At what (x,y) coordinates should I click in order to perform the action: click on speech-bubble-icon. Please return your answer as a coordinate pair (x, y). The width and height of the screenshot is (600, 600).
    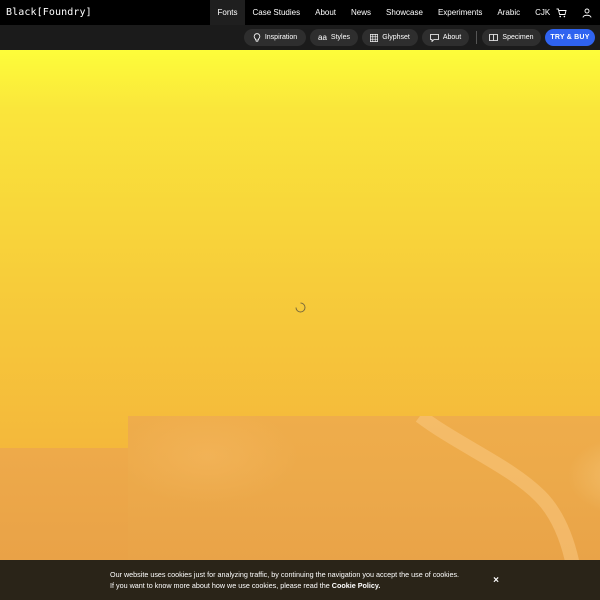
    Looking at the image, I should click on (434, 37).